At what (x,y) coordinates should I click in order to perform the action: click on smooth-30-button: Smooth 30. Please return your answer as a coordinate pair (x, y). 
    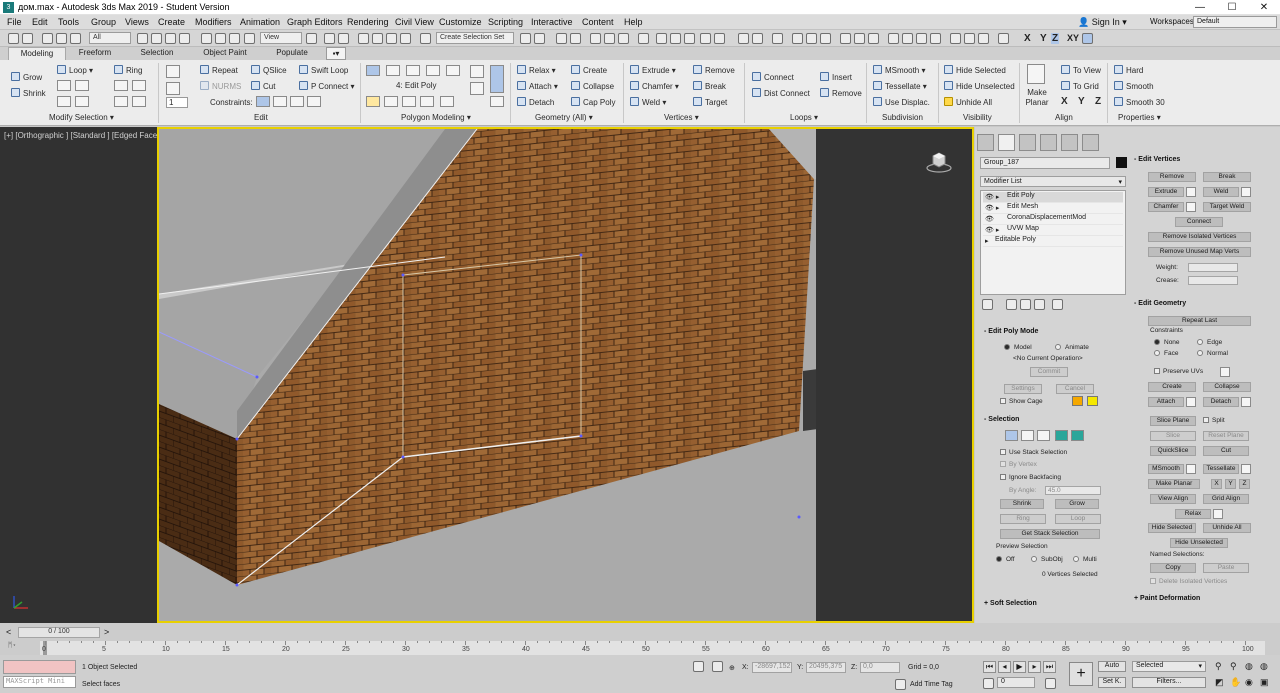
    Looking at the image, I should click on (1139, 102).